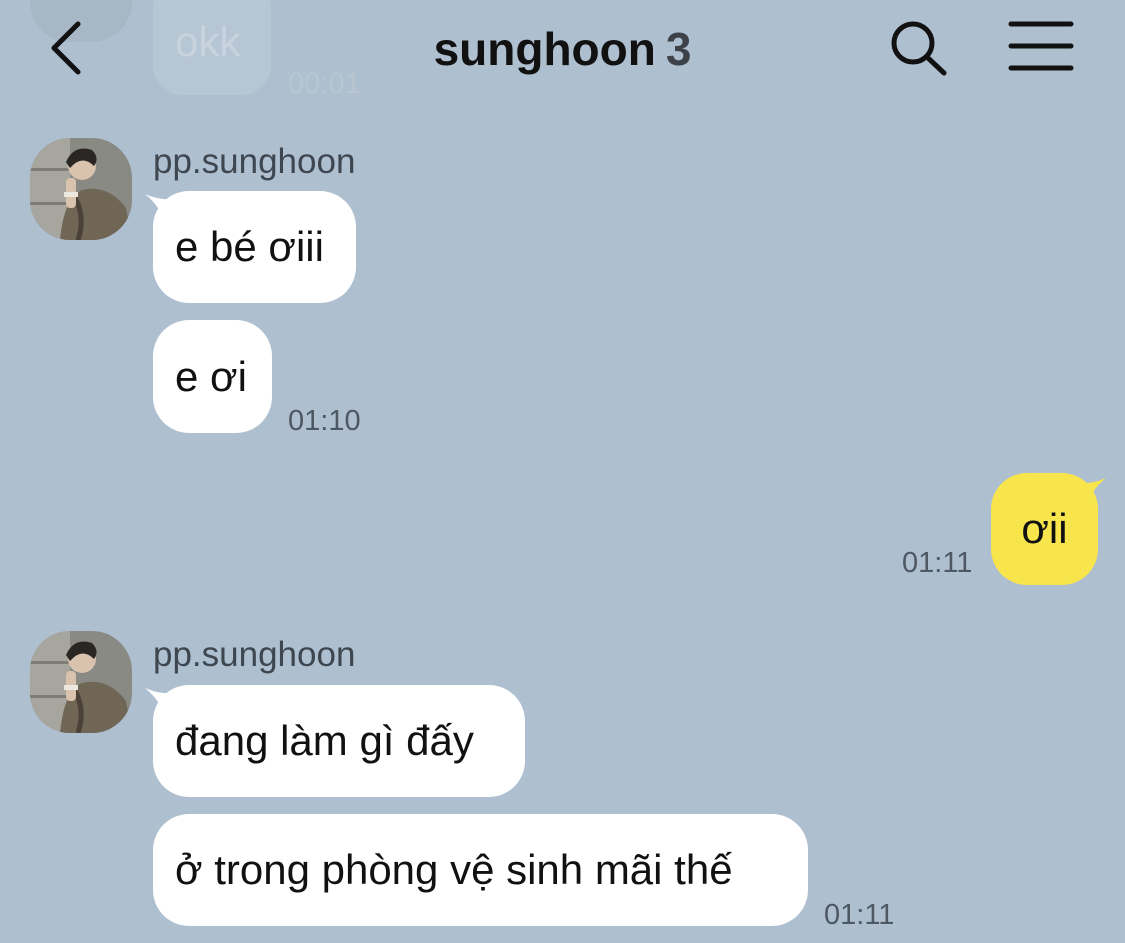 The image size is (1125, 943). What do you see at coordinates (339, 741) in the screenshot?
I see `message-bubble: đang làm gì đấy` at bounding box center [339, 741].